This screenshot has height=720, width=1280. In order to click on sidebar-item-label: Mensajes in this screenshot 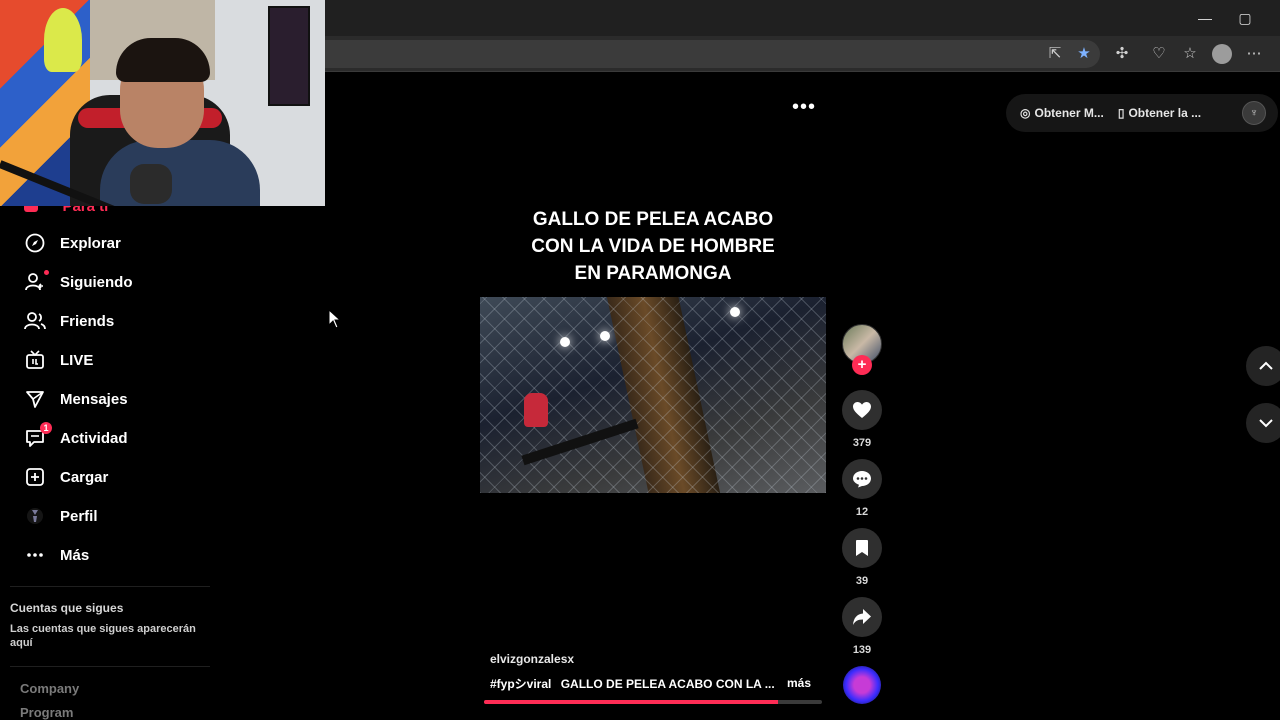, I will do `click(94, 399)`.